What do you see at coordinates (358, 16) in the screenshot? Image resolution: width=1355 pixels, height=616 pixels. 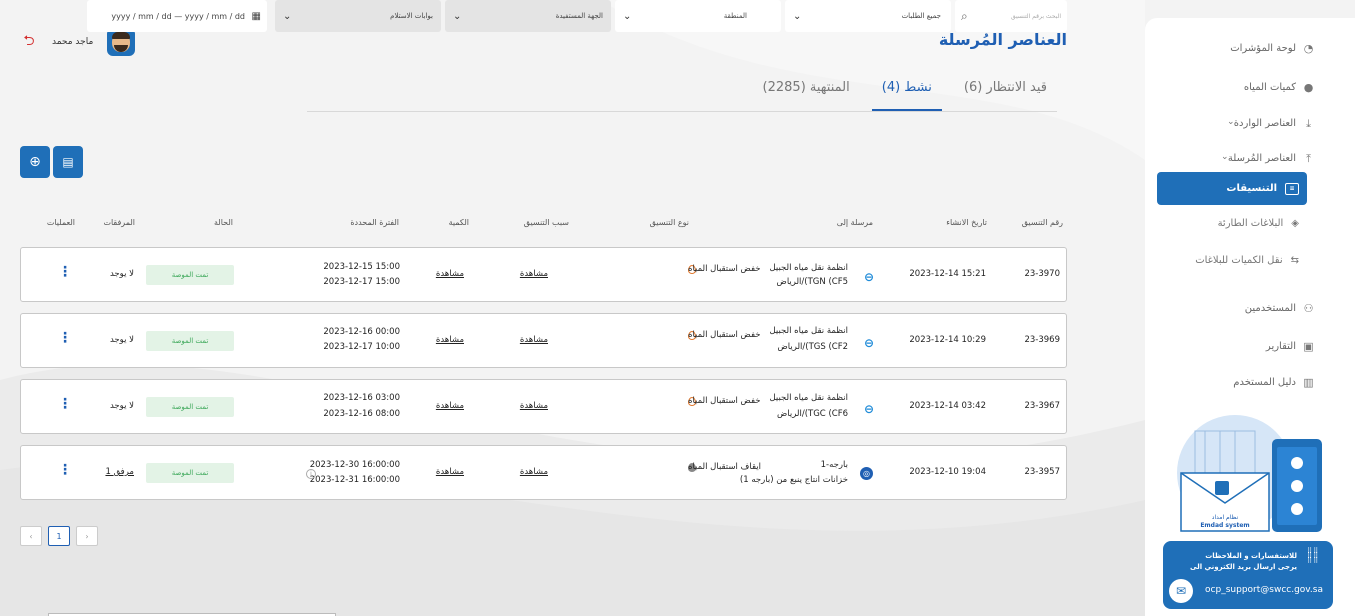 I see `gates-select: ⌄ بوابات الاستلام` at bounding box center [358, 16].